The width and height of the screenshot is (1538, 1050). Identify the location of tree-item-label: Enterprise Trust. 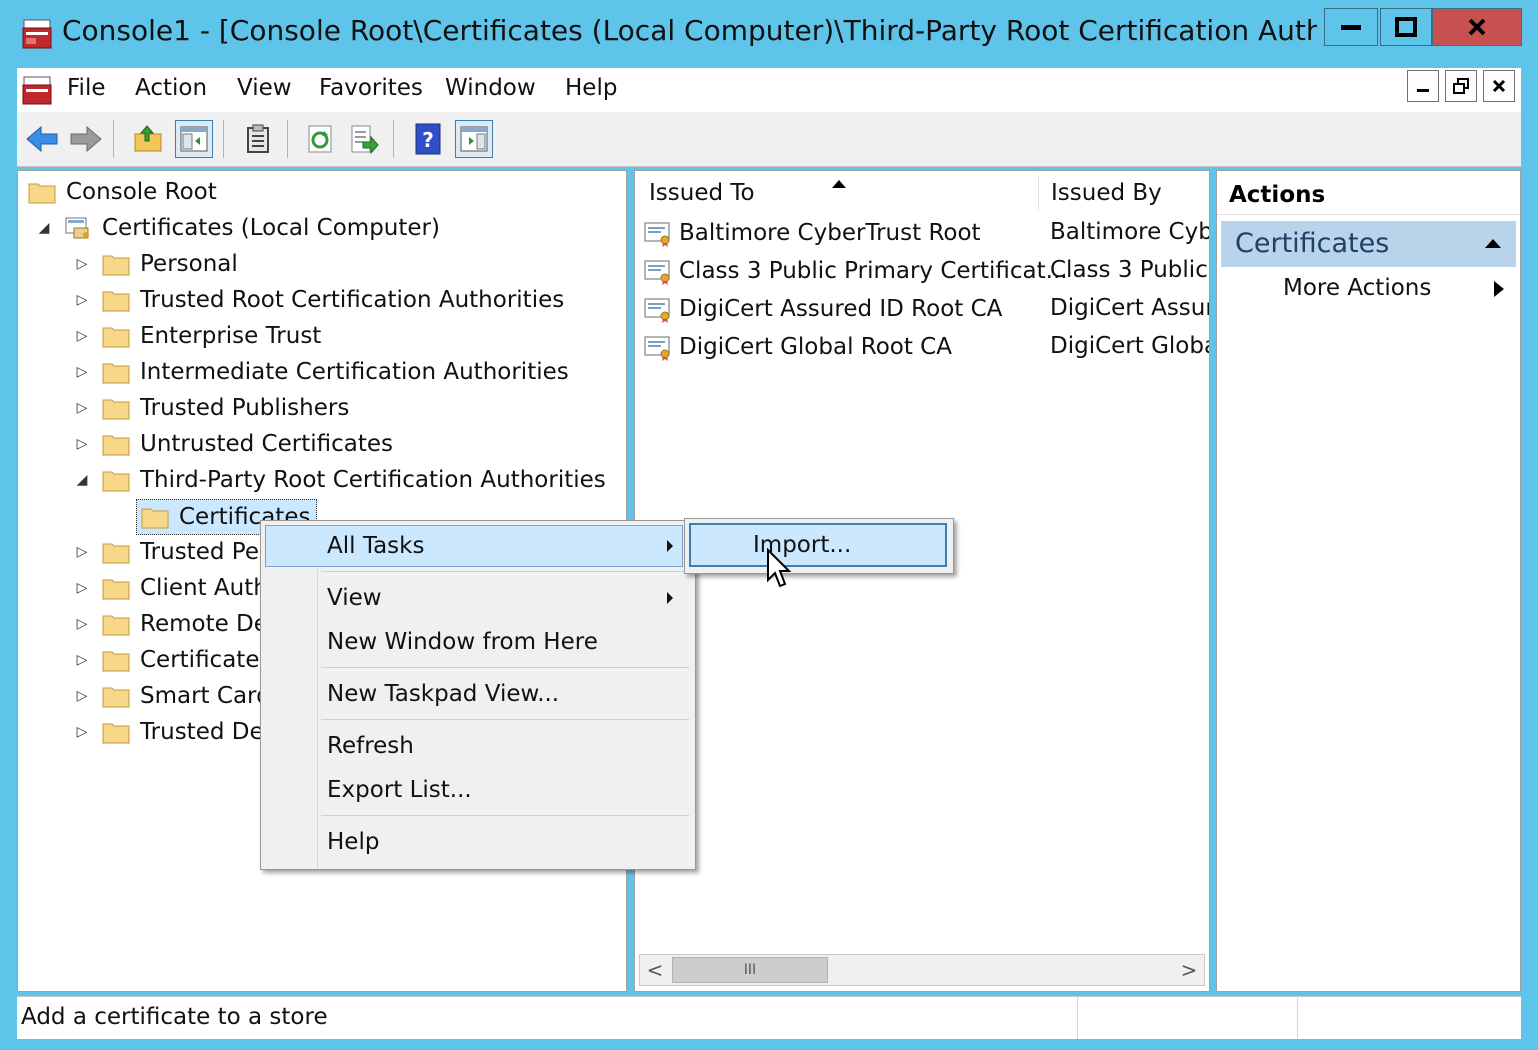
(231, 336).